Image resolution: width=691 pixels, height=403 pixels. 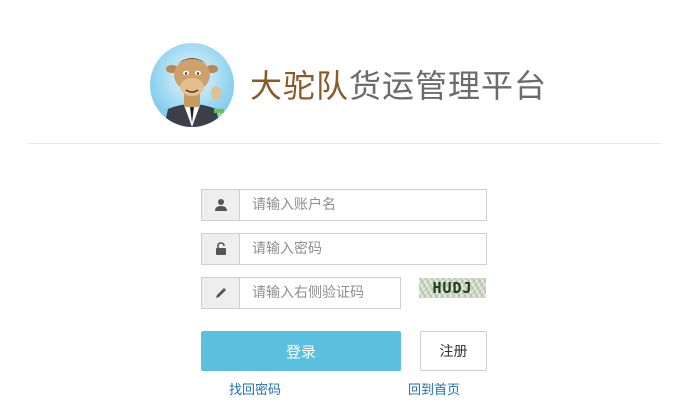 What do you see at coordinates (255, 388) in the screenshot?
I see `forgot-password-link: 找回密码` at bounding box center [255, 388].